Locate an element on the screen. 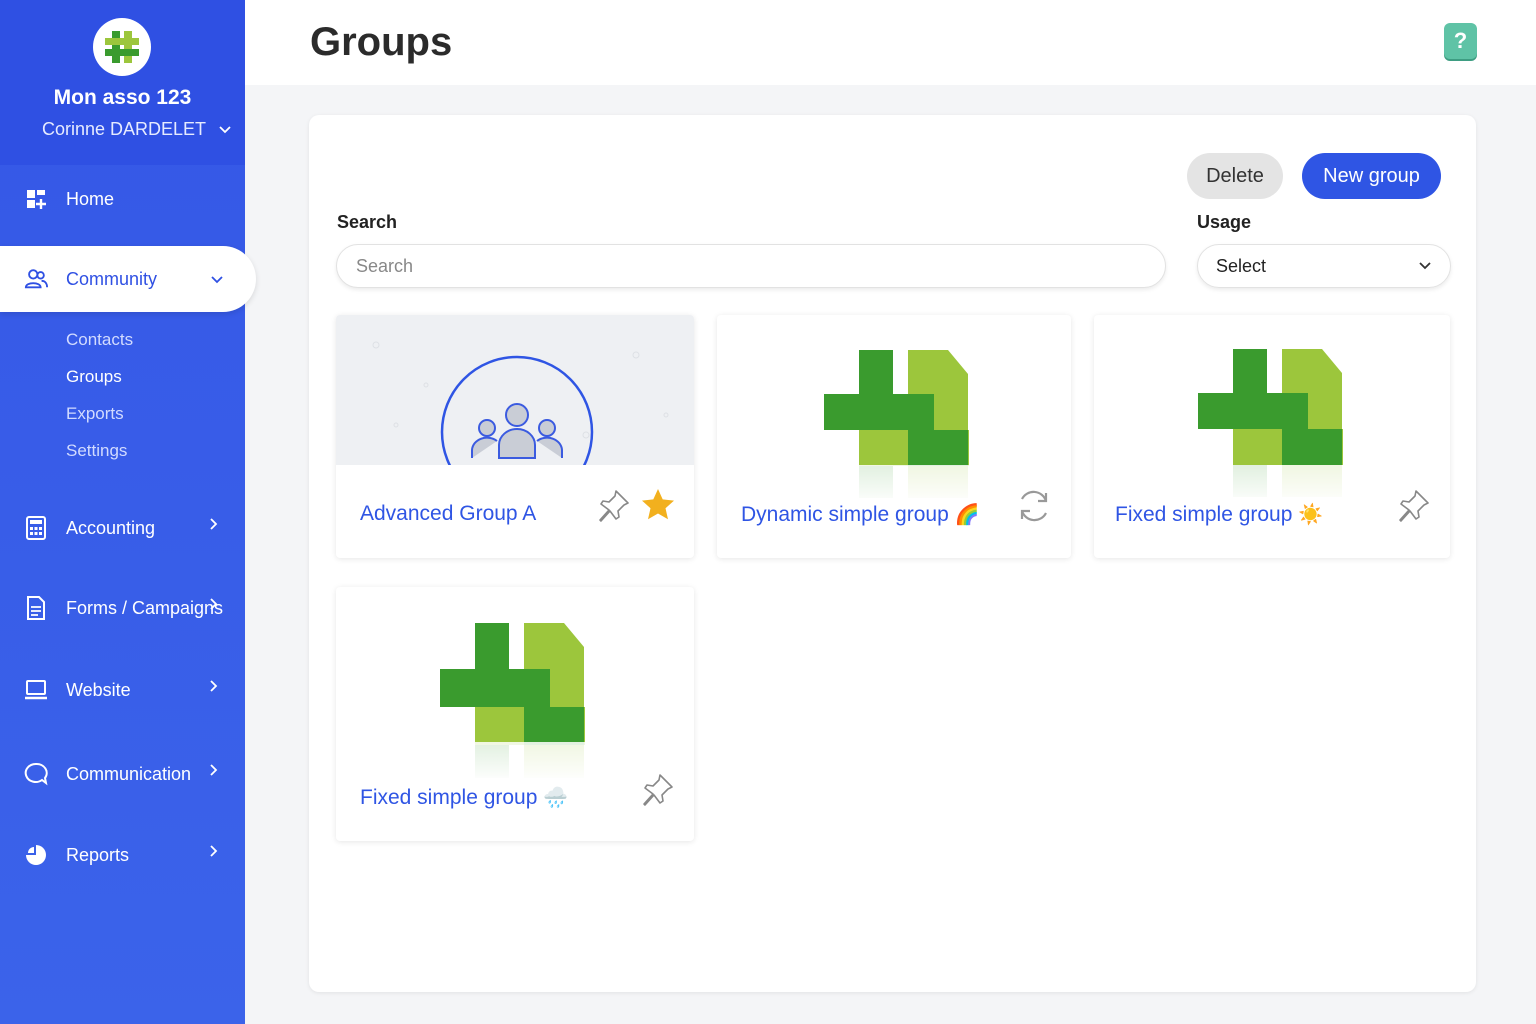 Image resolution: width=1536 pixels, height=1024 pixels. group-card: Dynamic simple group 🌈 is located at coordinates (894, 436).